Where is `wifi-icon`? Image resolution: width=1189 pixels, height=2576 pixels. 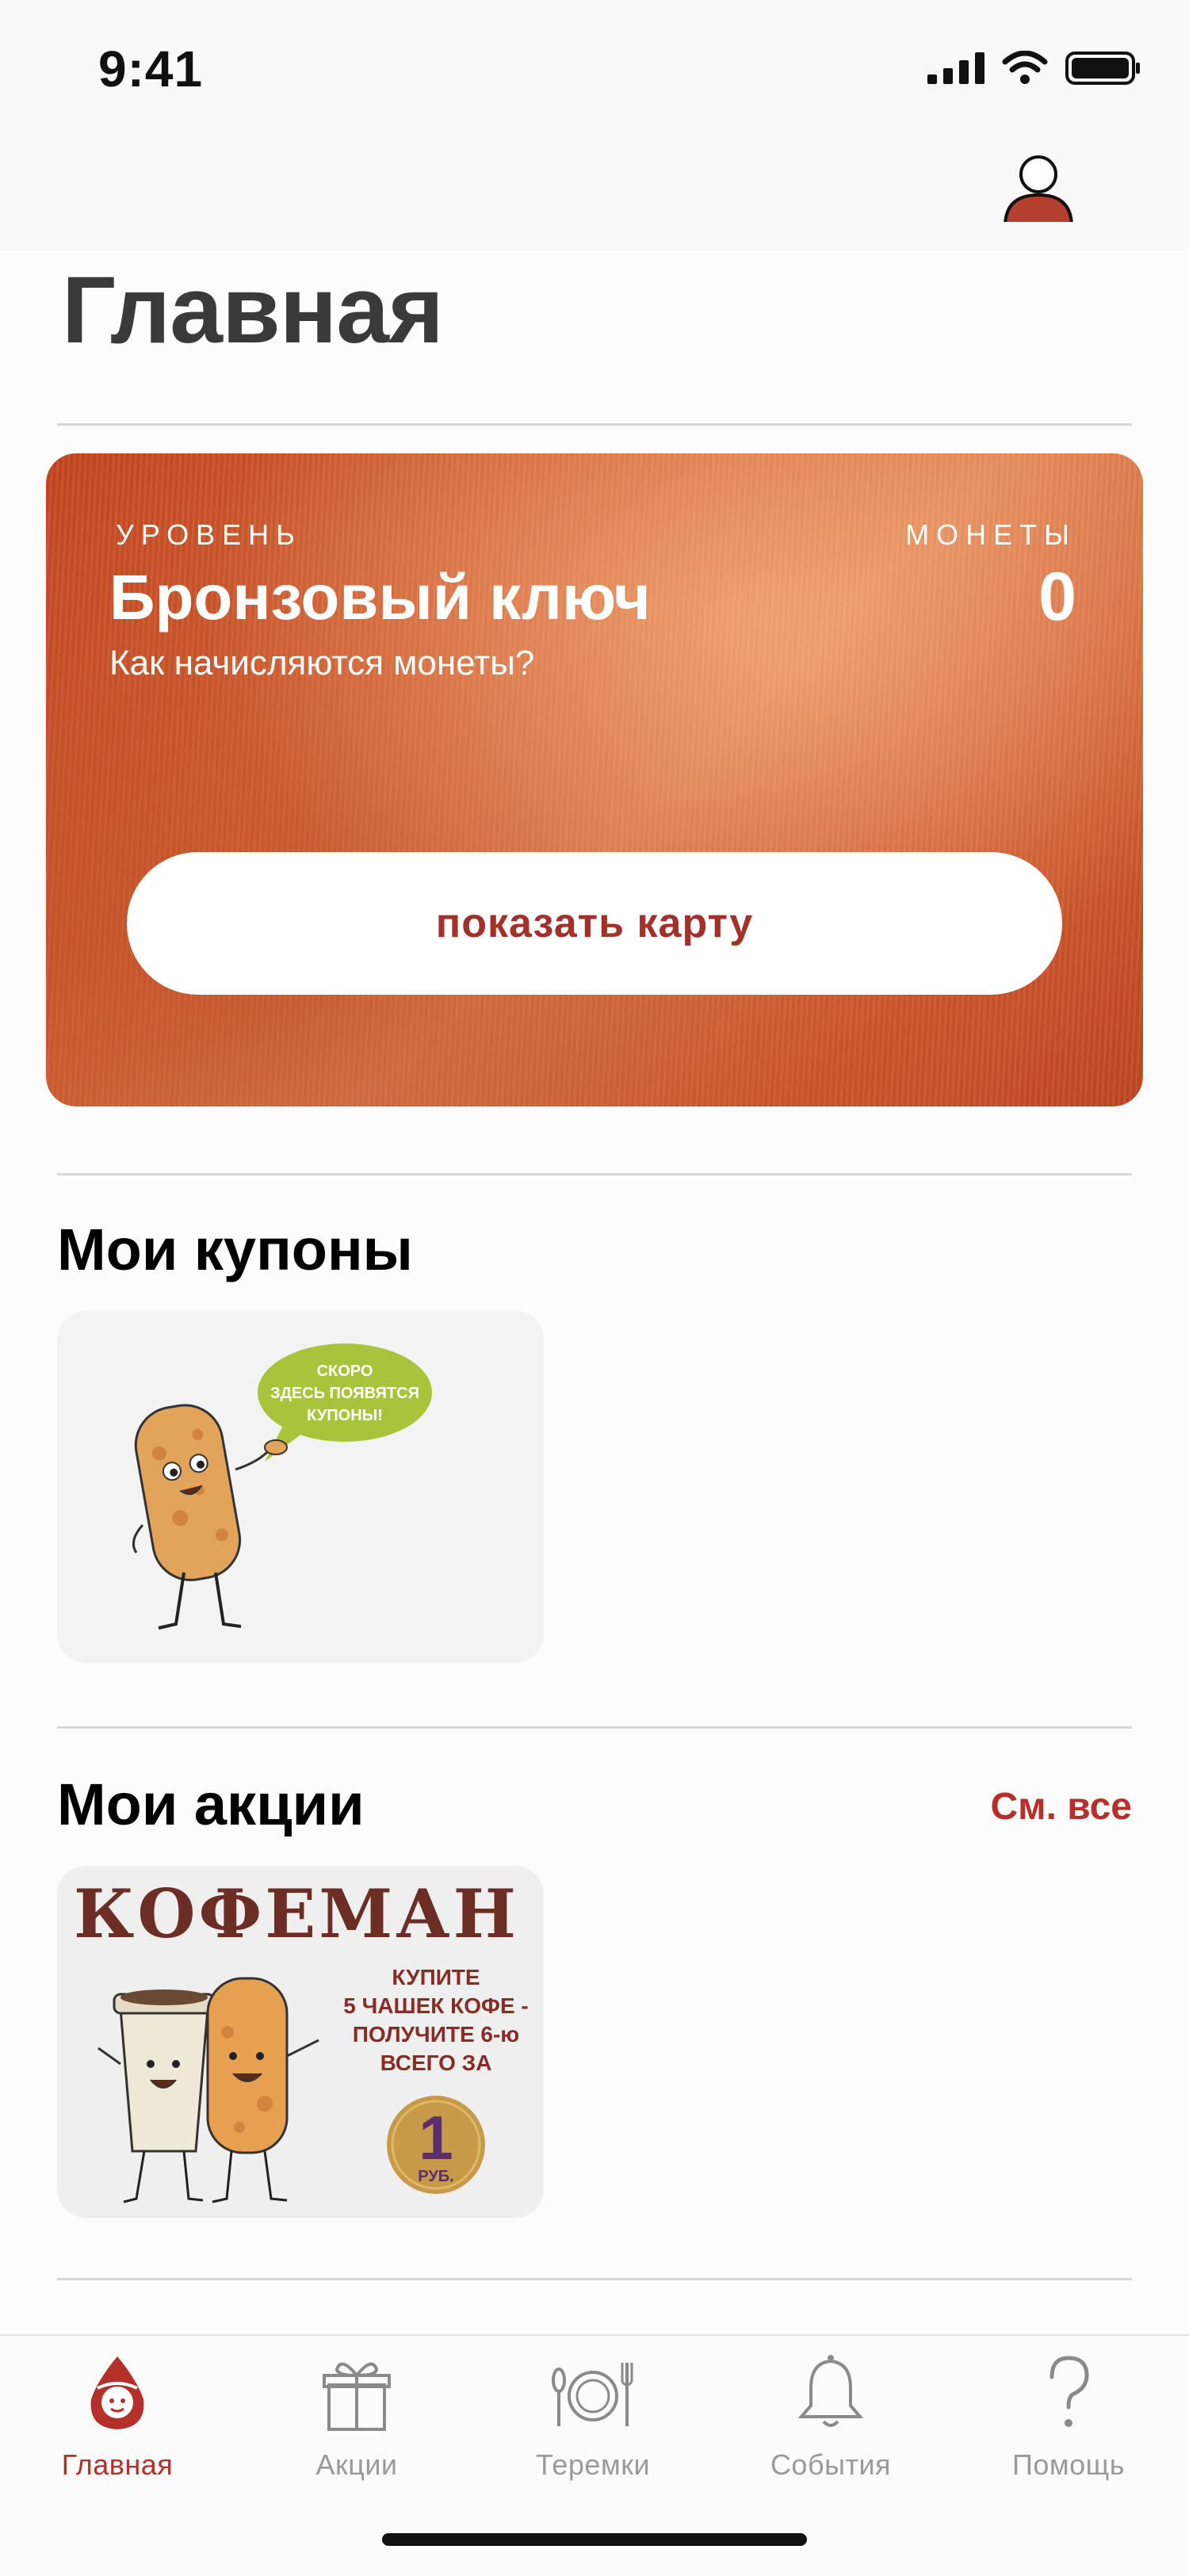 wifi-icon is located at coordinates (1025, 67).